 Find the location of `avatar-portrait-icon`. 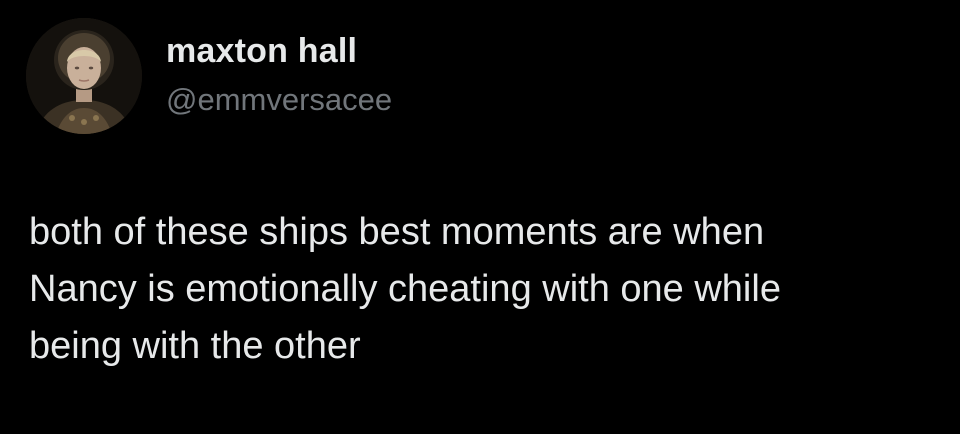

avatar-portrait-icon is located at coordinates (84, 76).